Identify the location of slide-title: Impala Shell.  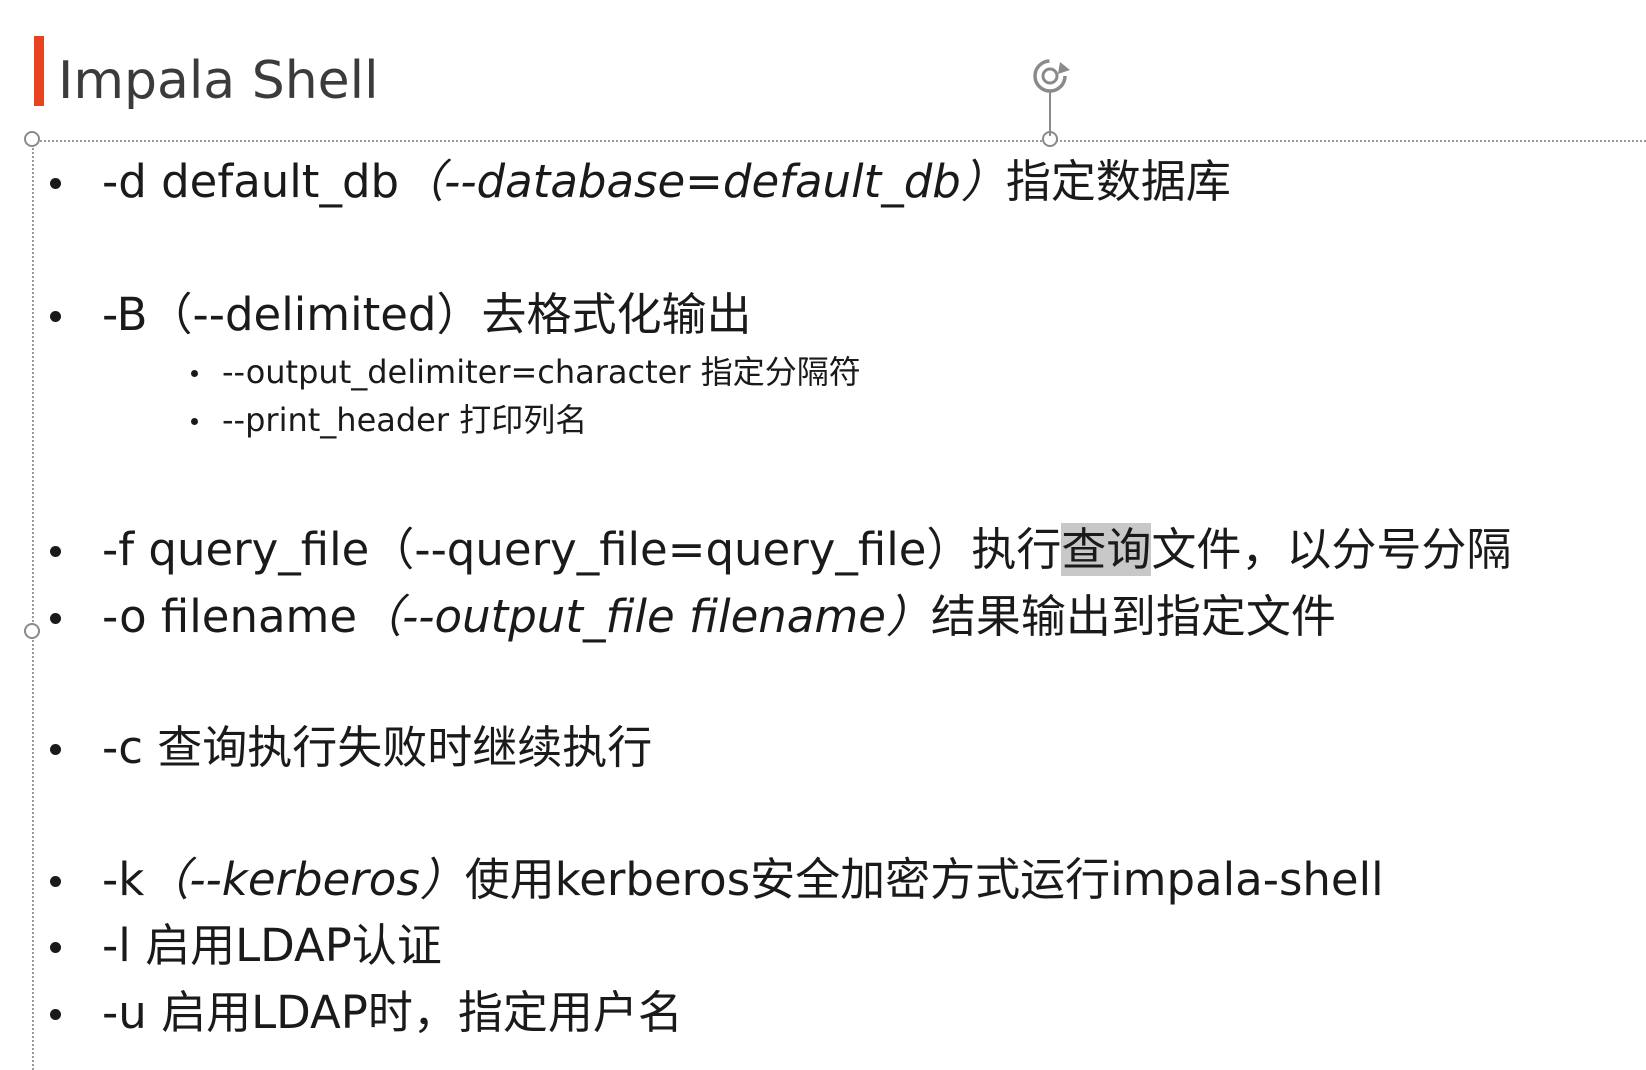
(218, 81).